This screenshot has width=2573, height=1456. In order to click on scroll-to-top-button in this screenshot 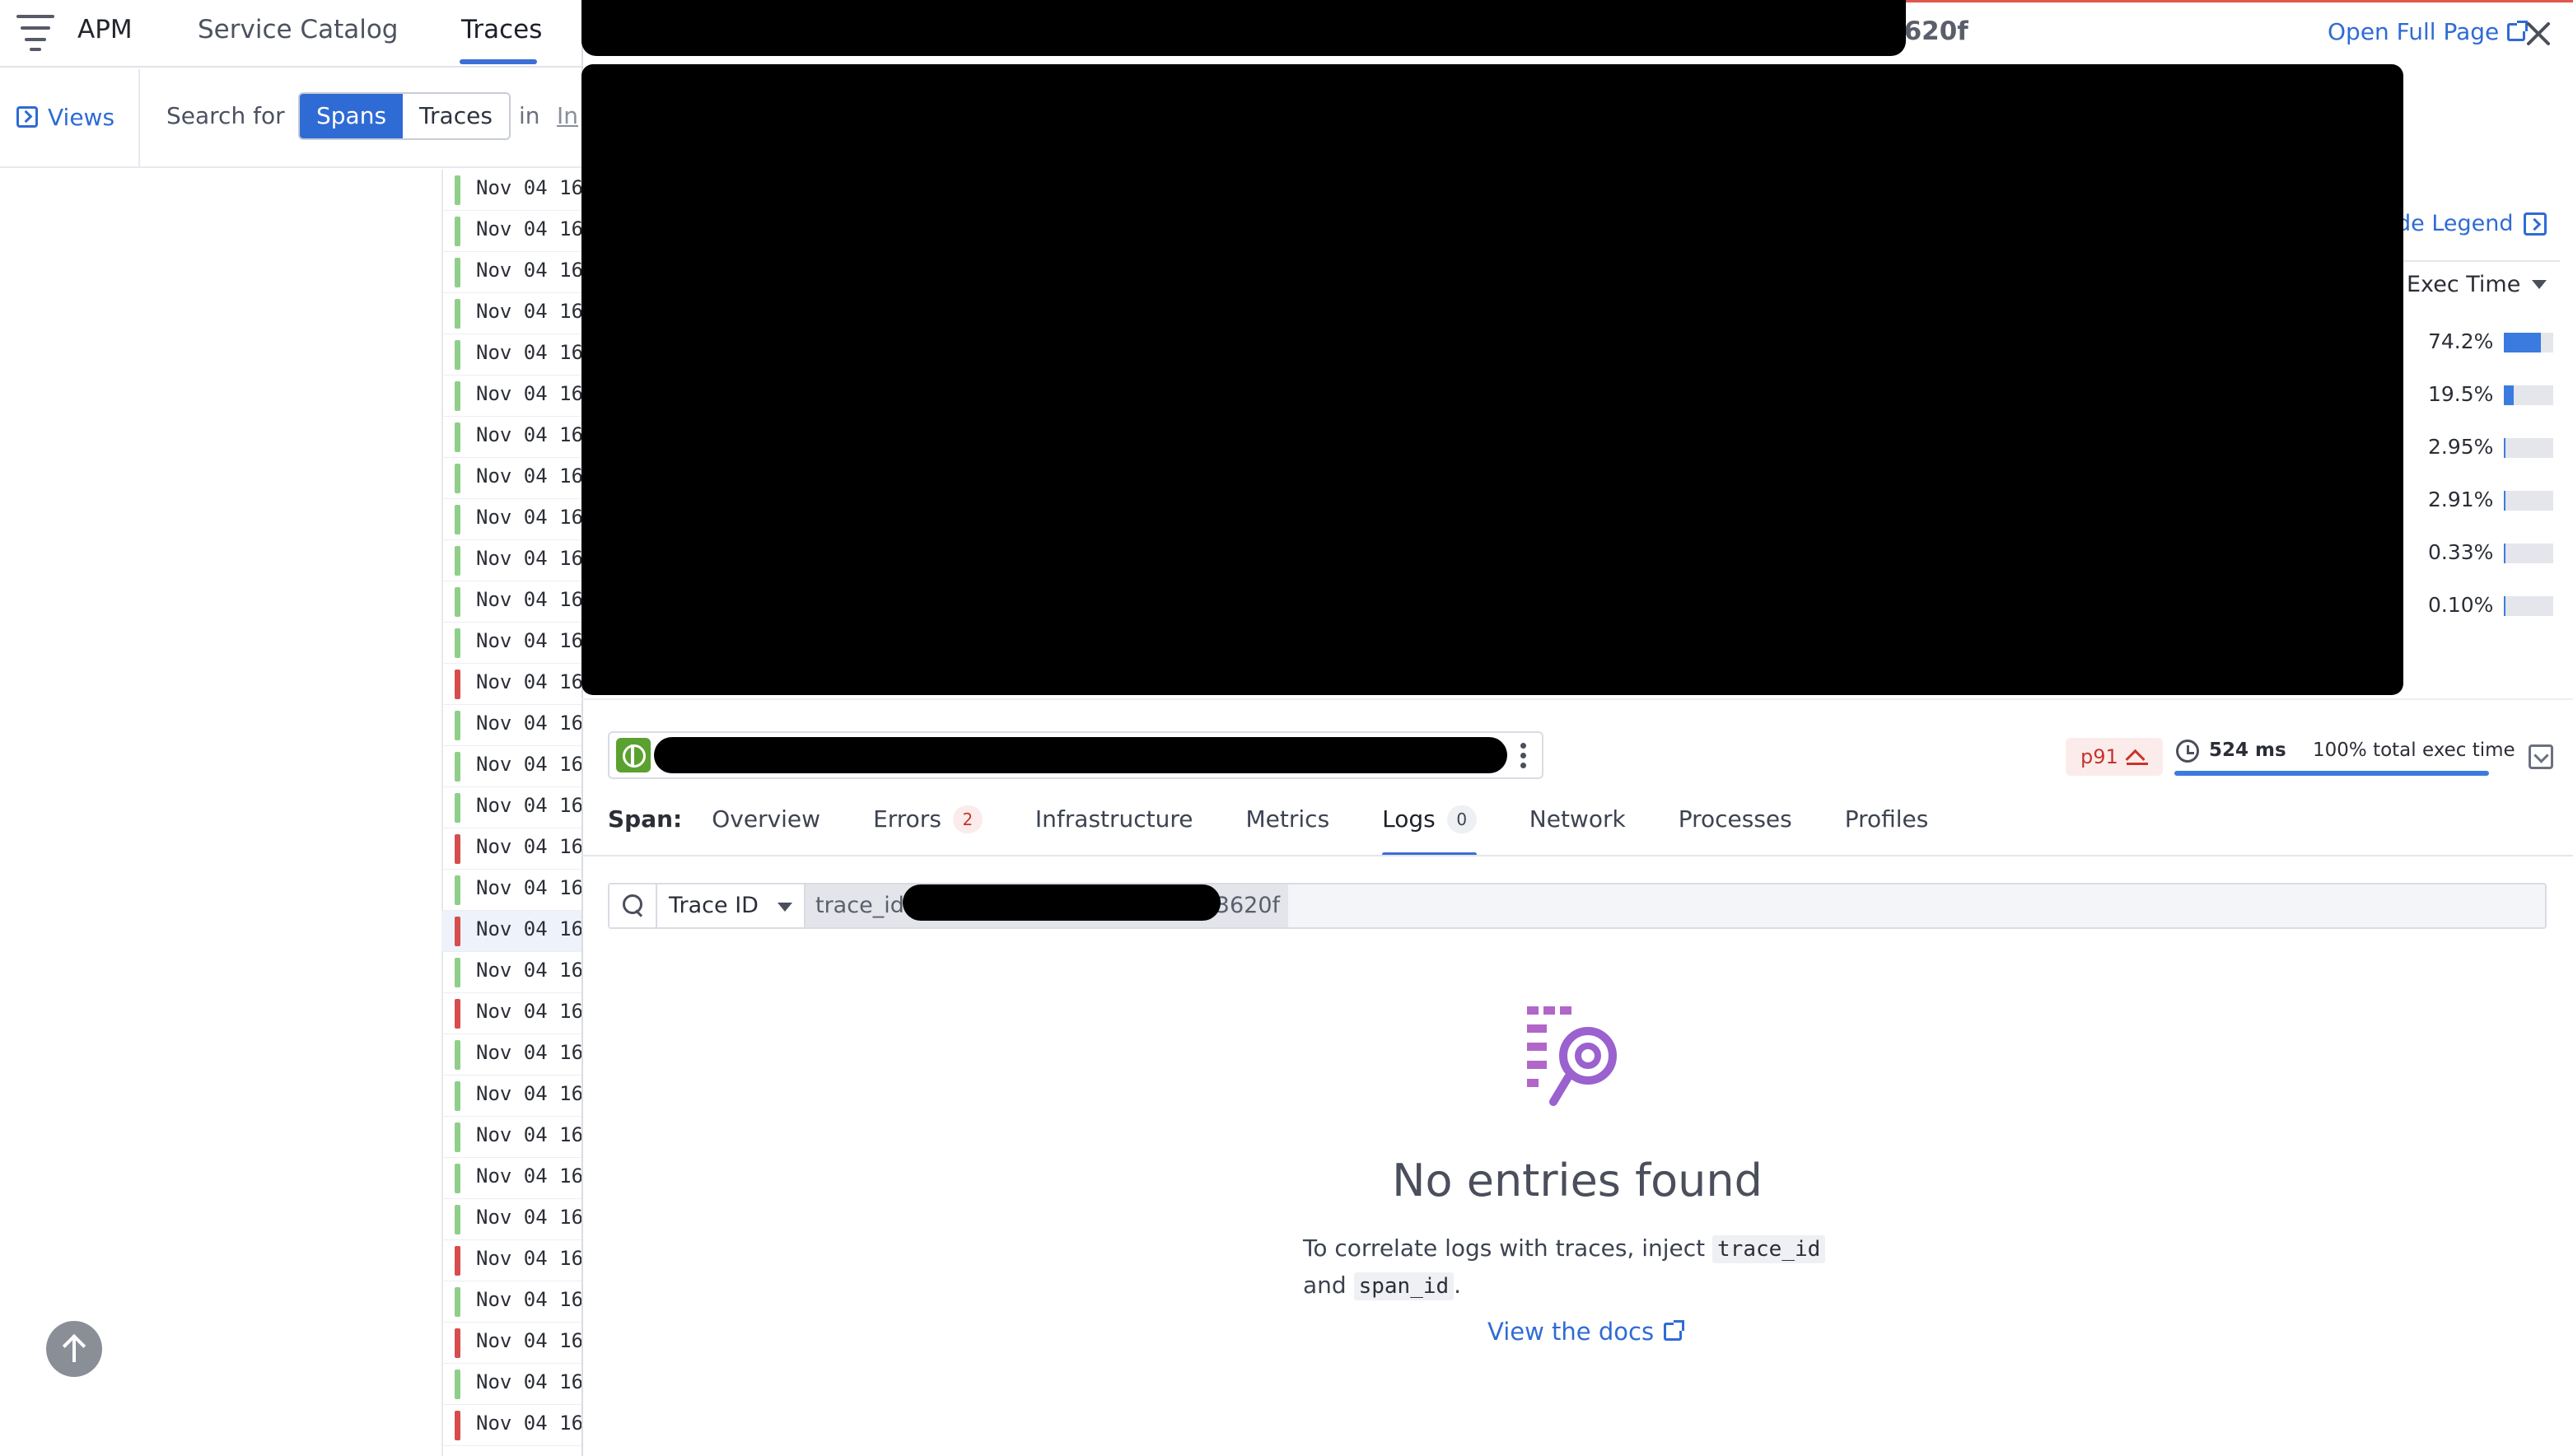, I will do `click(74, 1349)`.